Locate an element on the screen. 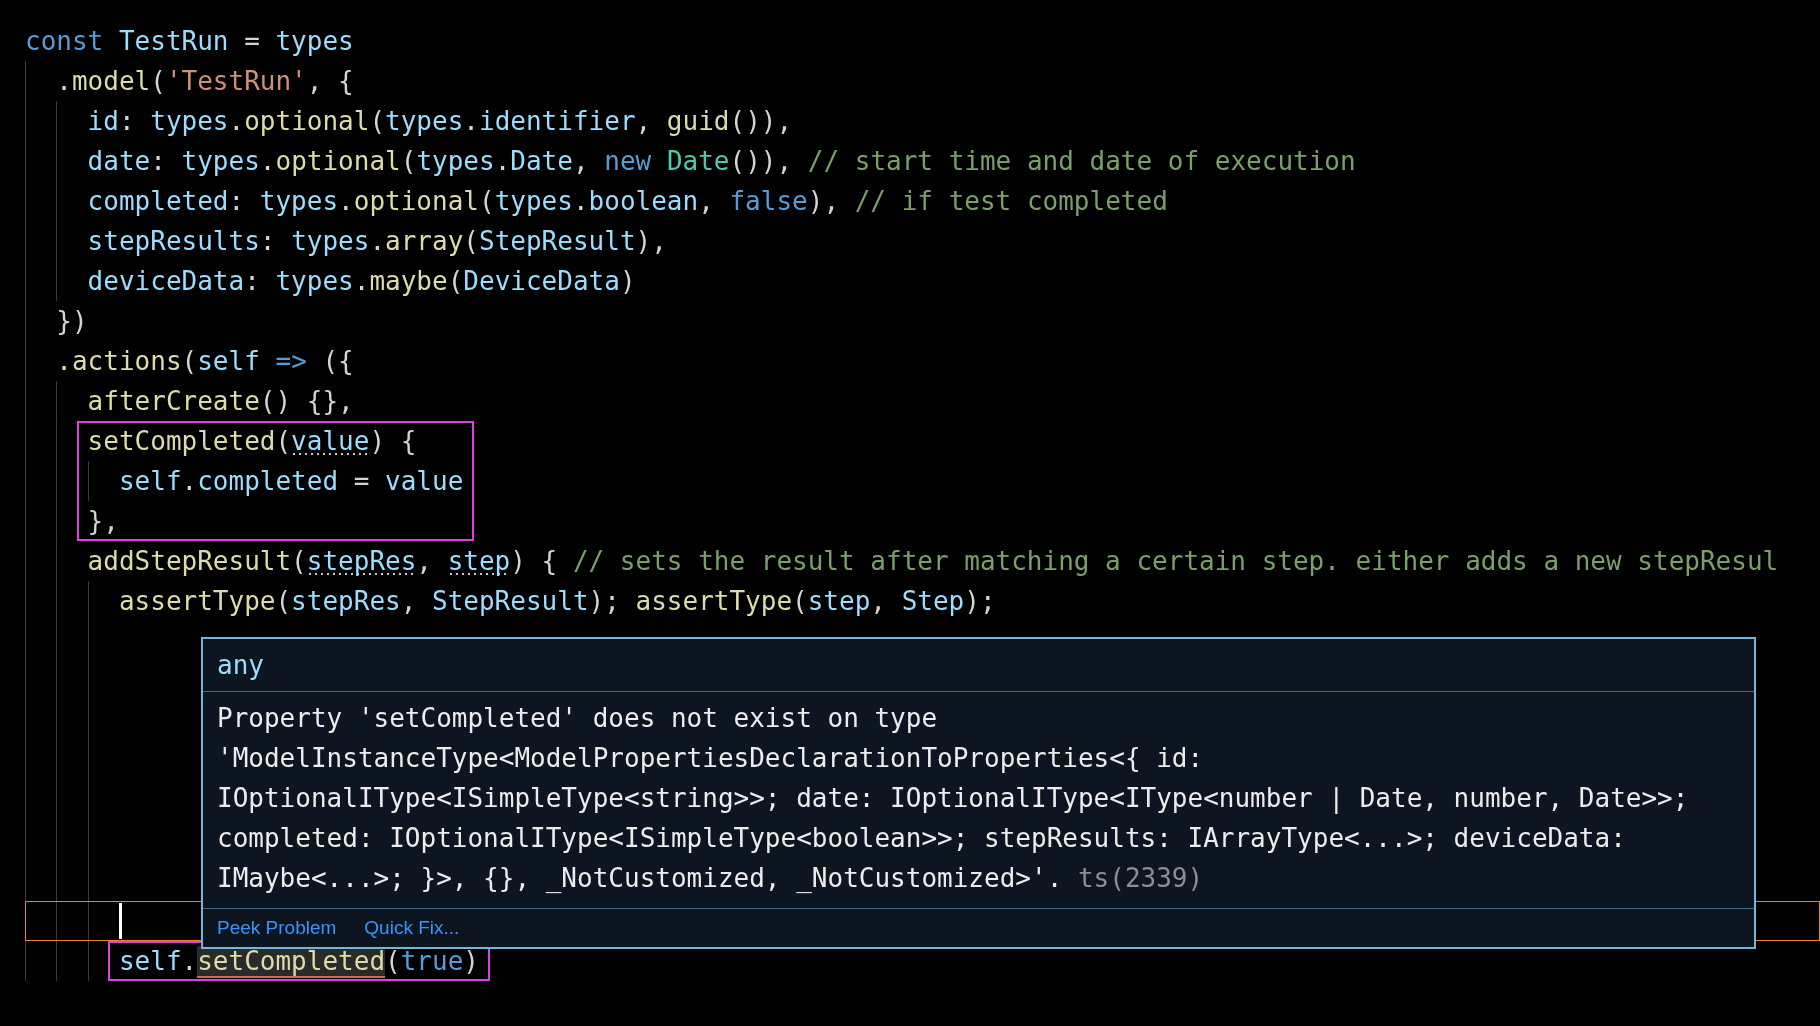 The height and width of the screenshot is (1026, 1820). code-line: self.completed = value is located at coordinates (290, 481).